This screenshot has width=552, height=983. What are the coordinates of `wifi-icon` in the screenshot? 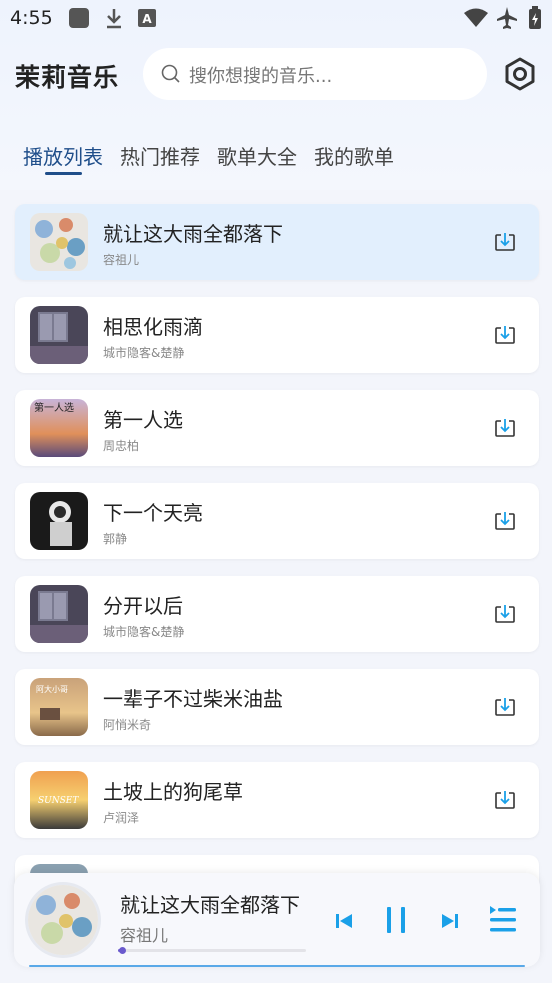 It's located at (476, 17).